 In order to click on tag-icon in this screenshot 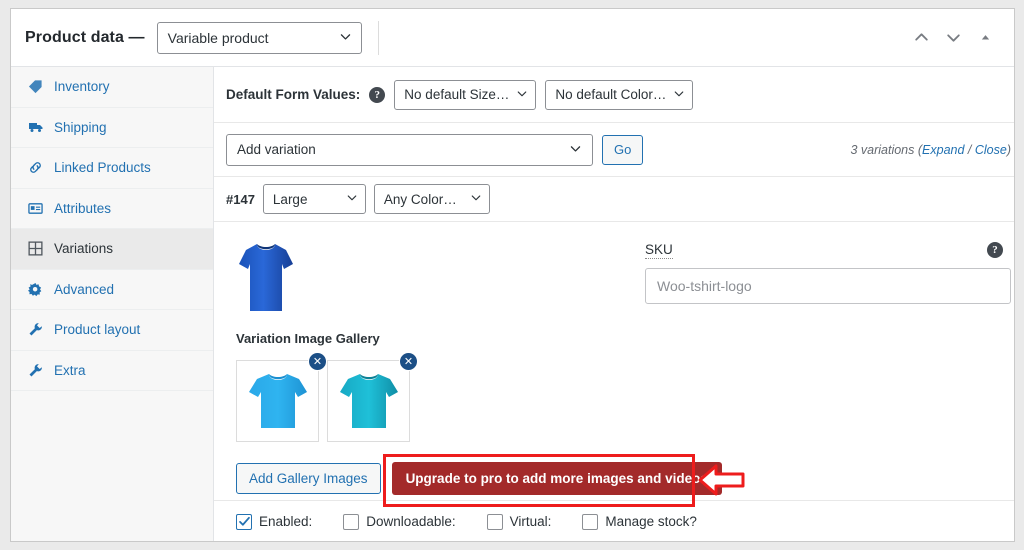, I will do `click(35, 86)`.